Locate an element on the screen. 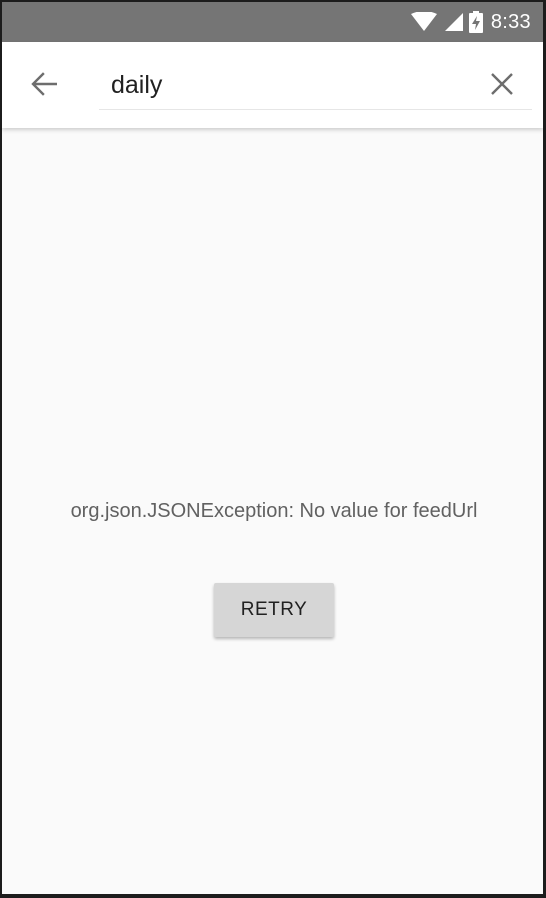  search-input is located at coordinates (291, 85).